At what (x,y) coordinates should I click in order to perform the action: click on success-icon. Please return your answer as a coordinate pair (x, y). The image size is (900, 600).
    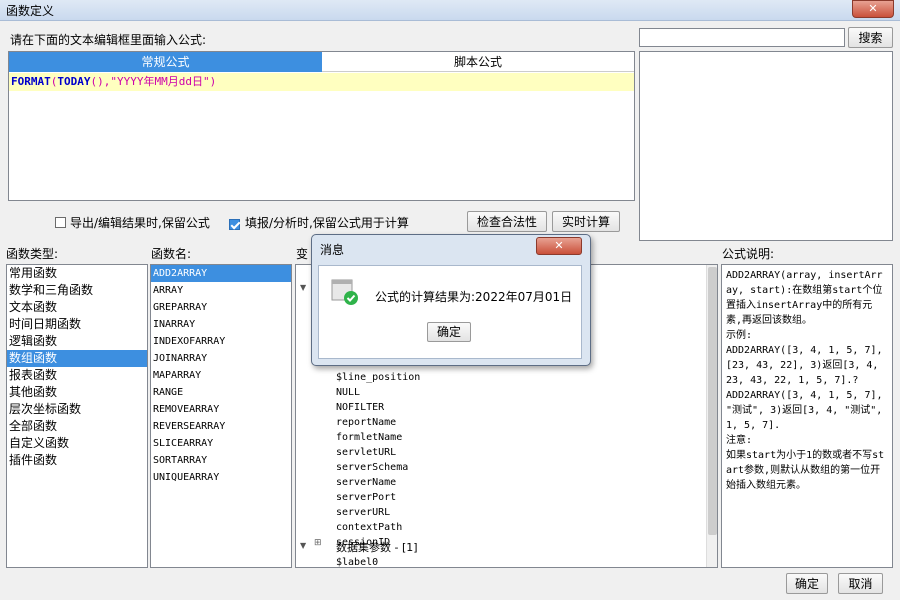
    Looking at the image, I should click on (345, 292).